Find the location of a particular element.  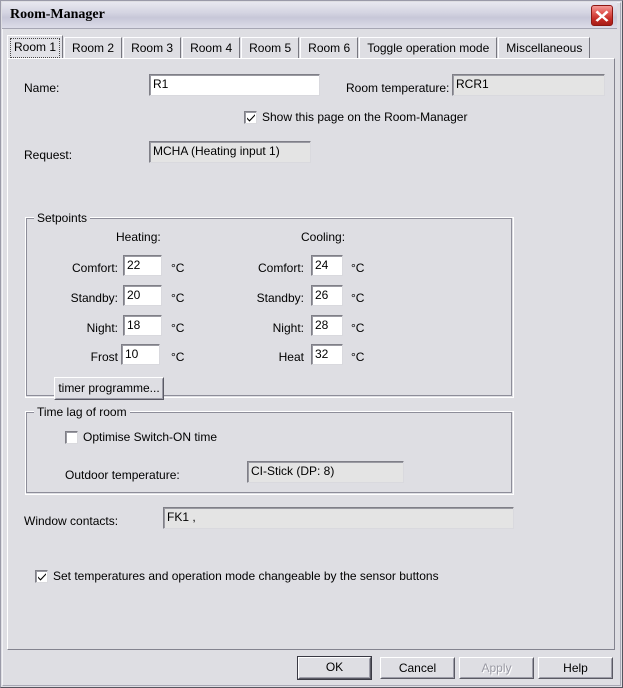

cancel-button: Cancel is located at coordinates (417, 668).